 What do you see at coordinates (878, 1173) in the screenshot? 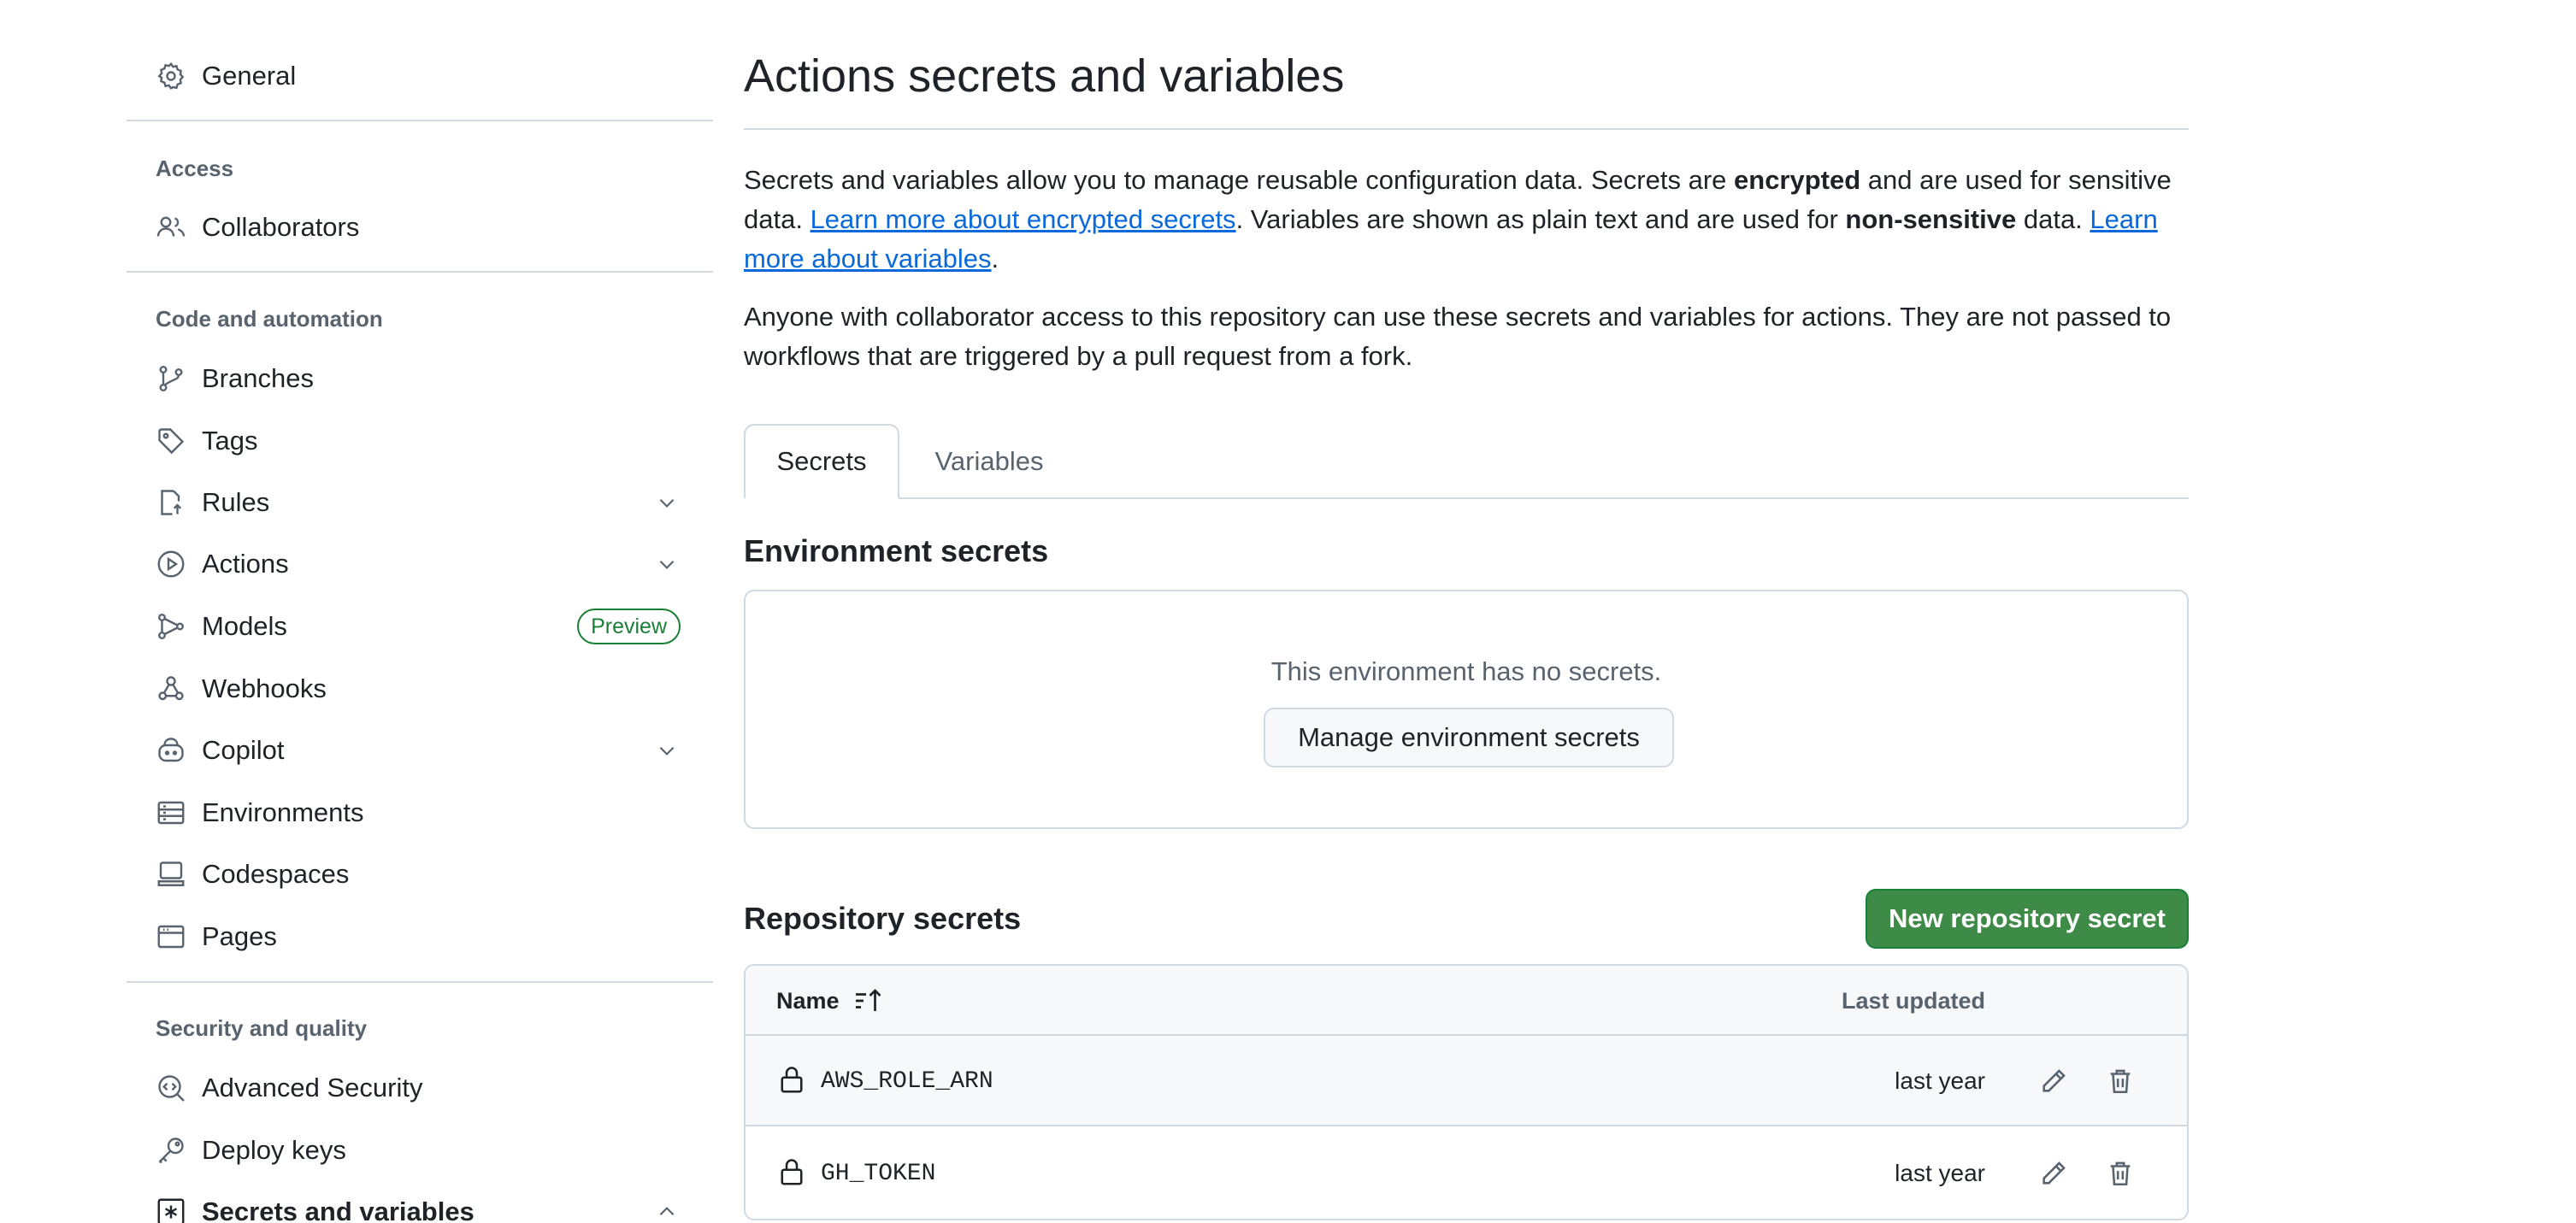
I see `secret-name: GH_TOKEN` at bounding box center [878, 1173].